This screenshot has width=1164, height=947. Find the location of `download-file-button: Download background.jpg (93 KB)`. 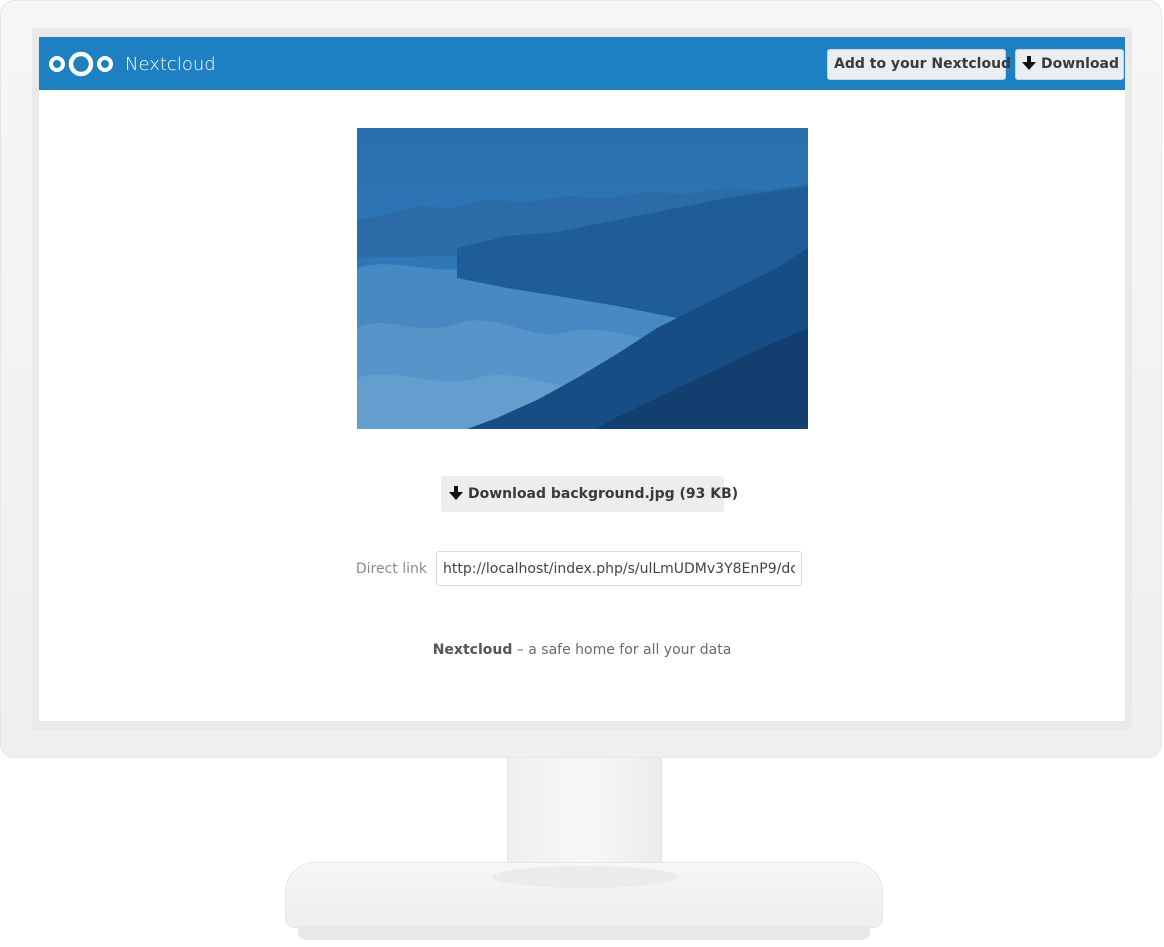

download-file-button: Download background.jpg (93 KB) is located at coordinates (589, 494).